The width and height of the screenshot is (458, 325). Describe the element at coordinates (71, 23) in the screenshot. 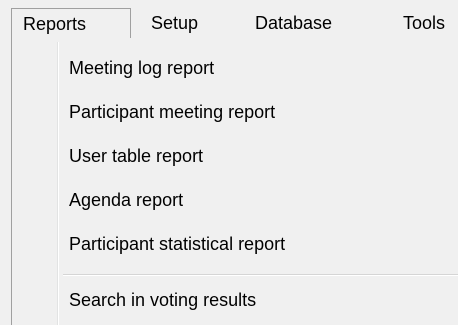

I see `menu-reports: Reports` at that location.